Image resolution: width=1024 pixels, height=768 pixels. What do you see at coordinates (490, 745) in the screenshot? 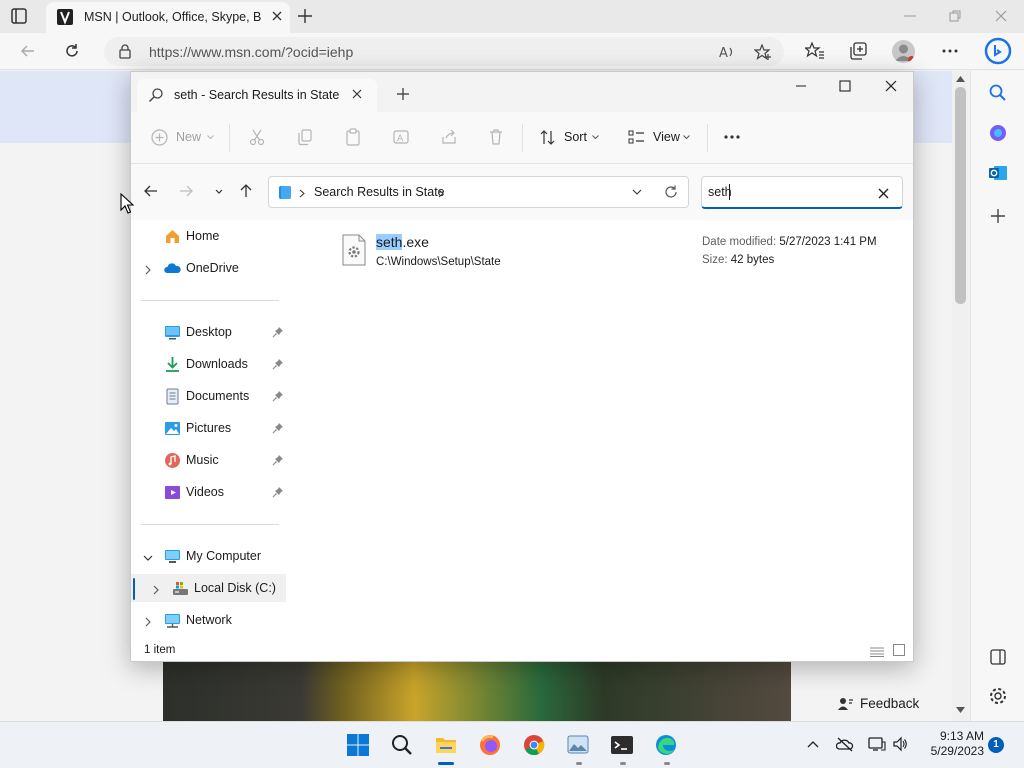
I see `firefox-icon` at bounding box center [490, 745].